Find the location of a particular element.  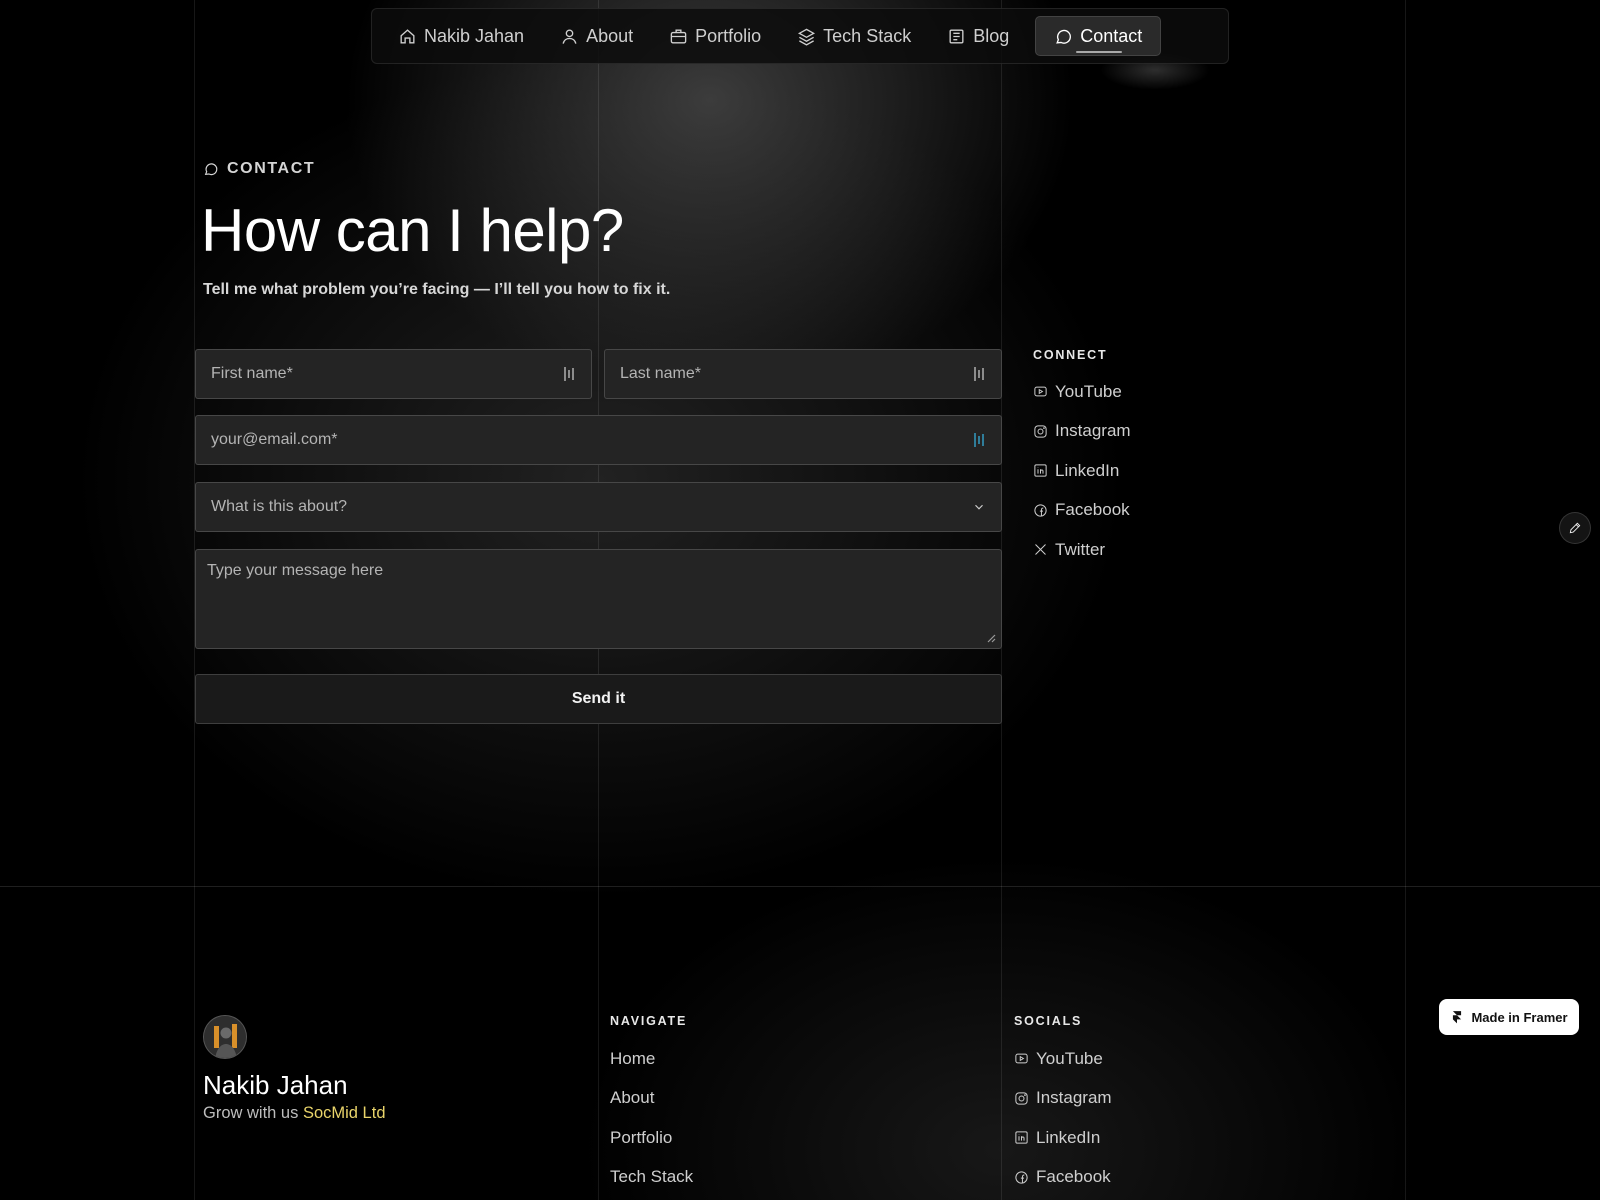

last-name-placeholder: Last name* is located at coordinates (660, 373).